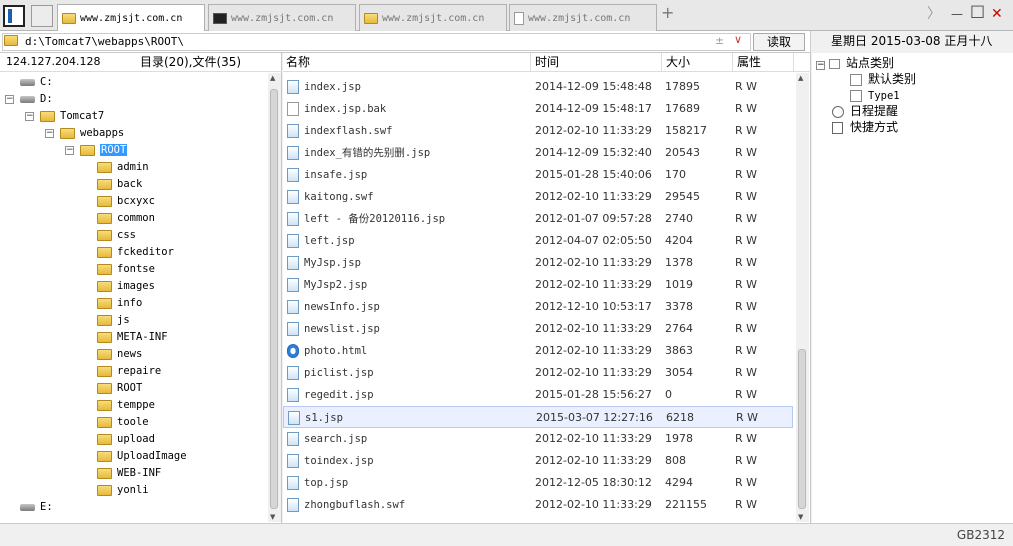  What do you see at coordinates (123, 167) in the screenshot?
I see `tree-folder-item: admin` at bounding box center [123, 167].